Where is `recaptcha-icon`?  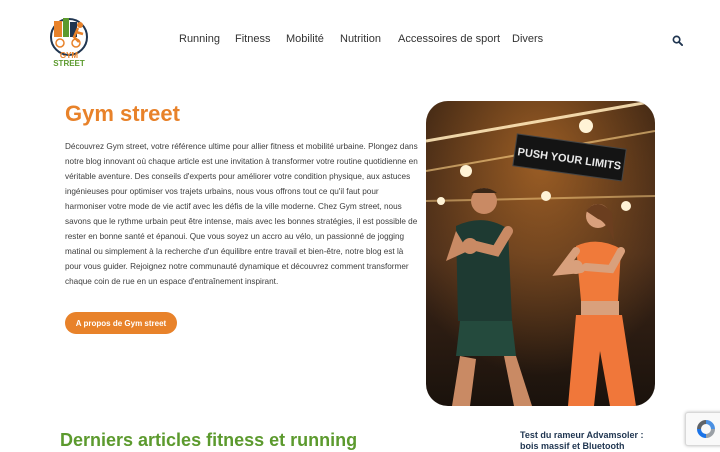 recaptcha-icon is located at coordinates (706, 429).